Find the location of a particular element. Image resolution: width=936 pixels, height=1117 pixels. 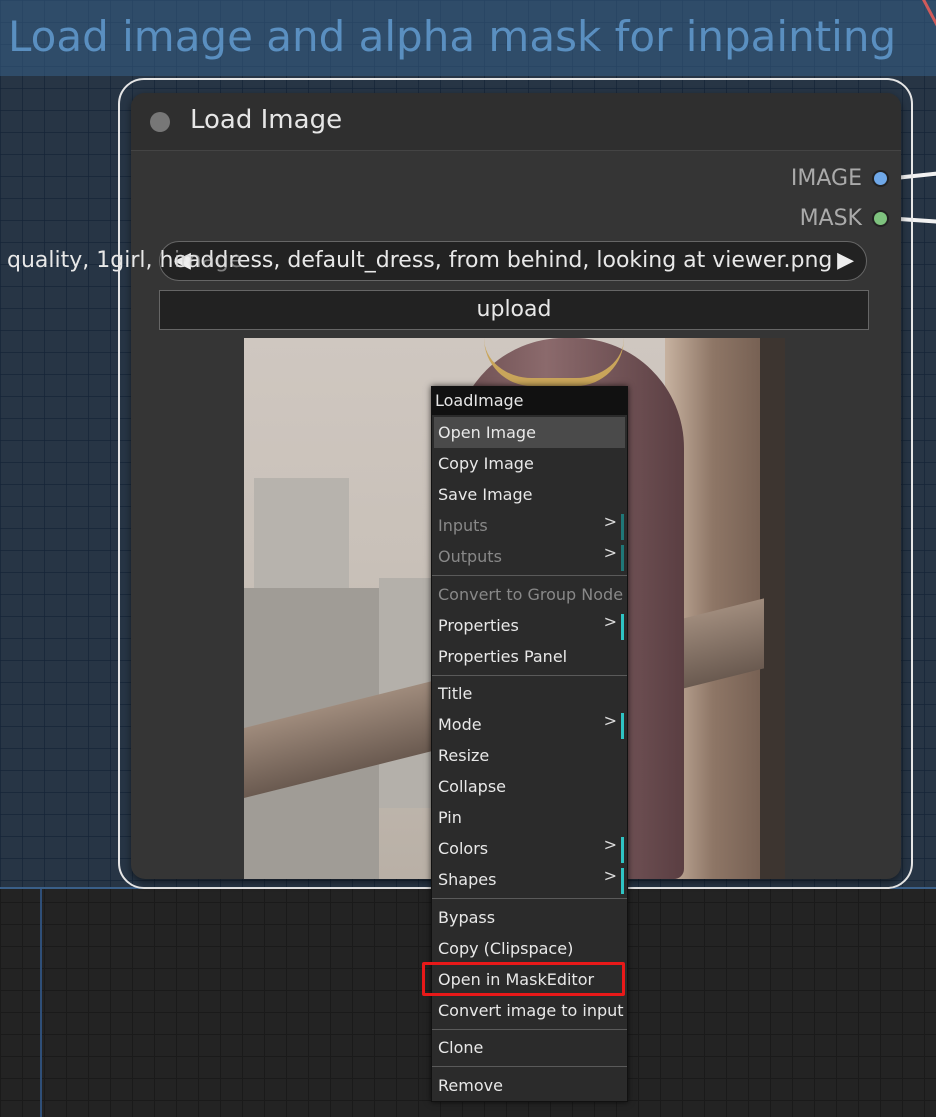

output-mask-label: MASK is located at coordinates (830, 218).